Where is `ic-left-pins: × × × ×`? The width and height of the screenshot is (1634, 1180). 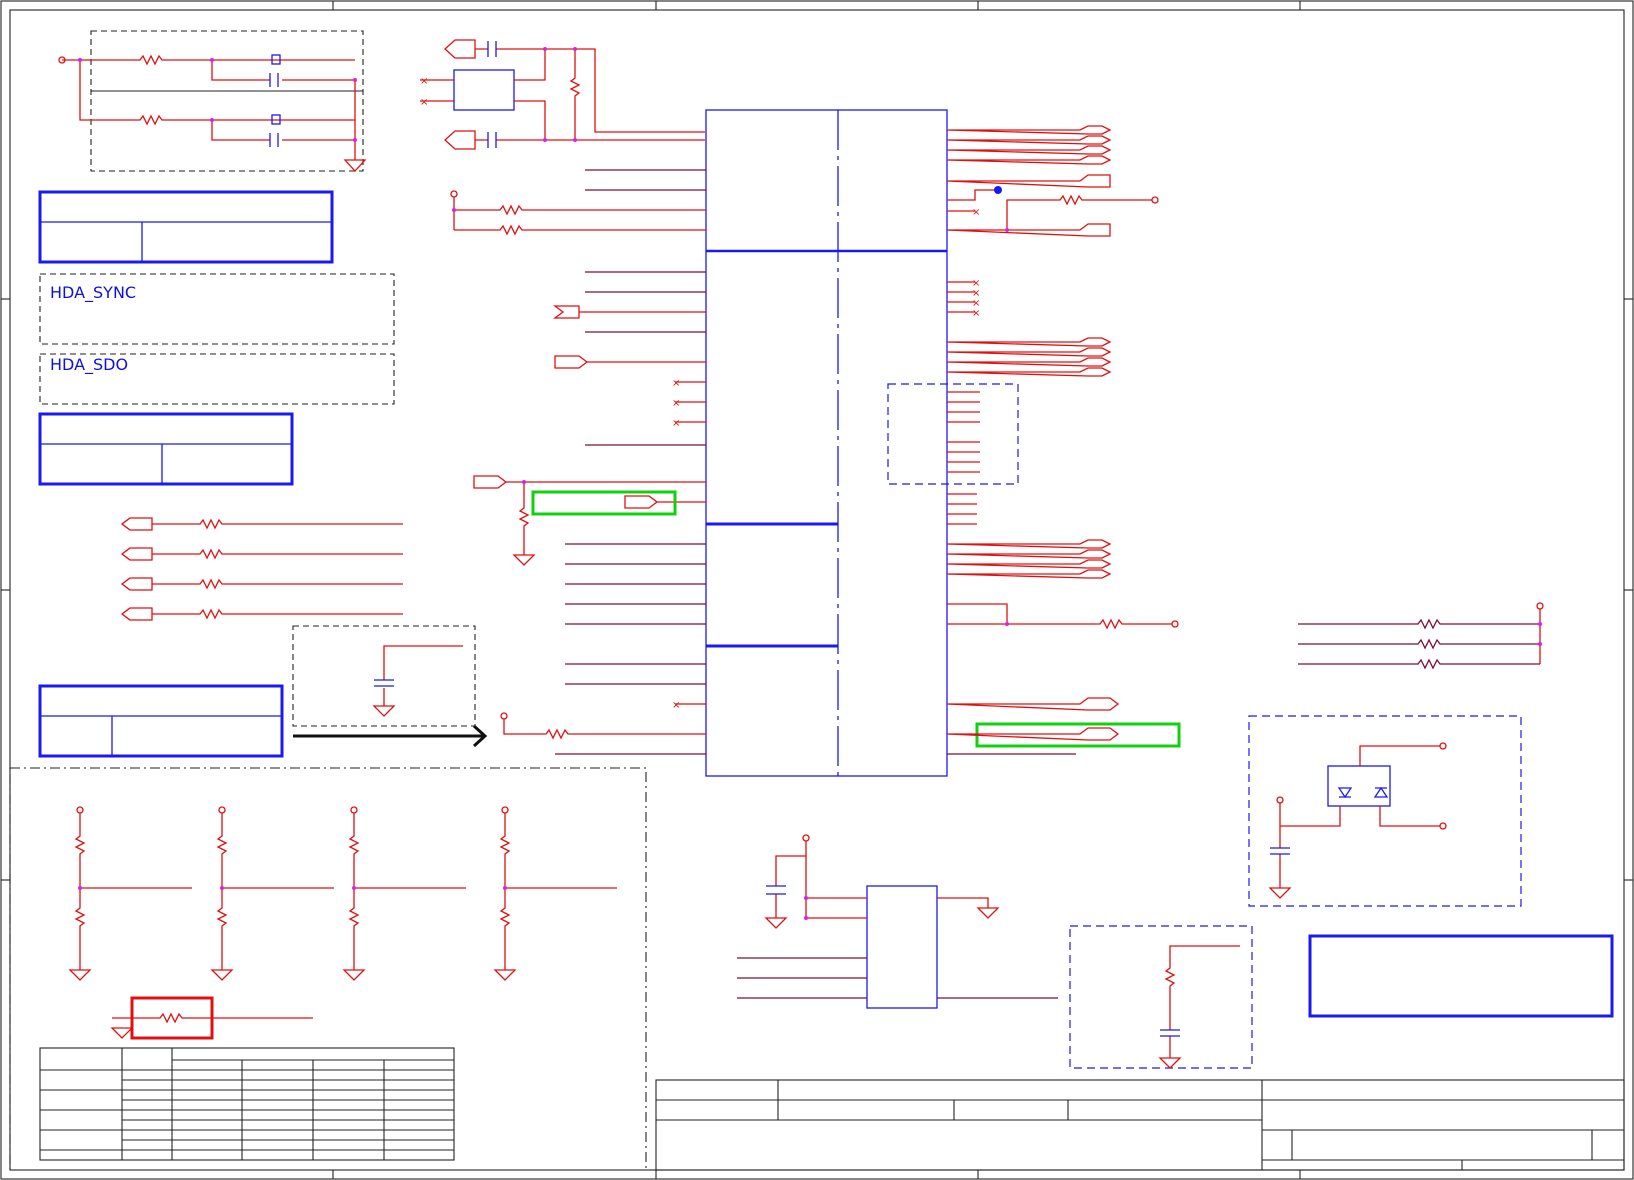
ic-left-pins: × × × × is located at coordinates (578, 462).